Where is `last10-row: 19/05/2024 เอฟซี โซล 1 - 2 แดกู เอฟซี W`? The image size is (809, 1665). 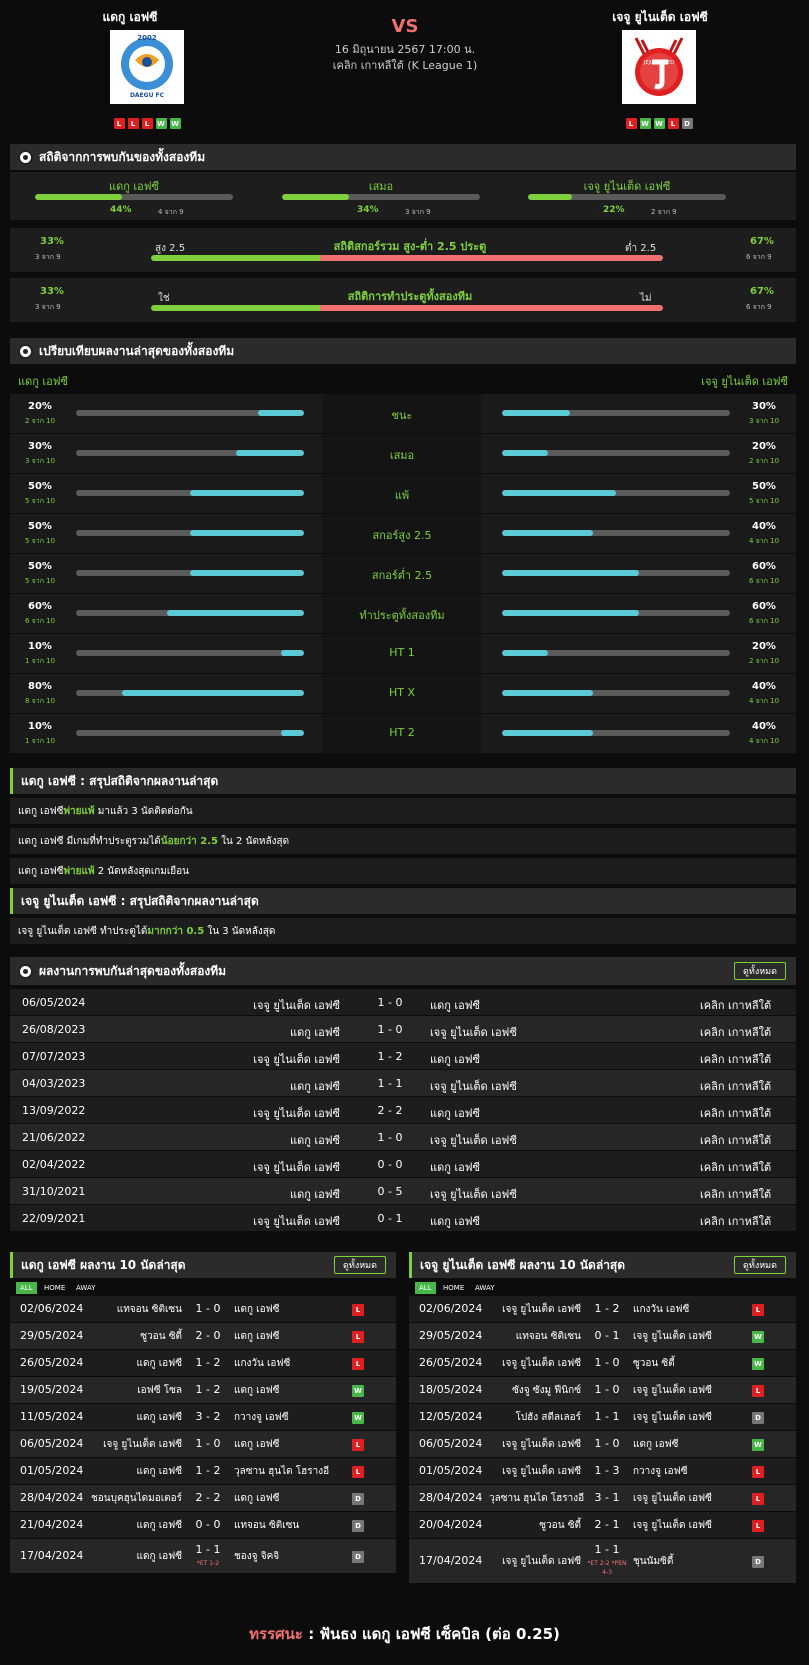 last10-row: 19/05/2024 เอฟซี โซล 1 - 2 แดกู เอฟซี W is located at coordinates (203, 1390).